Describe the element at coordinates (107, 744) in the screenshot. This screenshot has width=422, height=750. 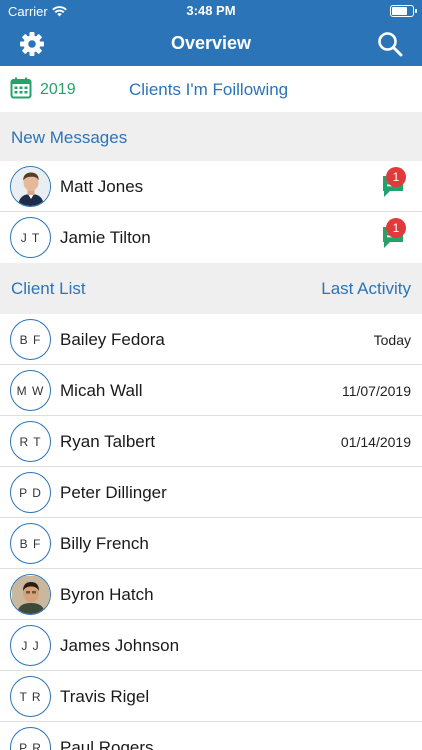
I see `client-name: Paul Rogers` at that location.